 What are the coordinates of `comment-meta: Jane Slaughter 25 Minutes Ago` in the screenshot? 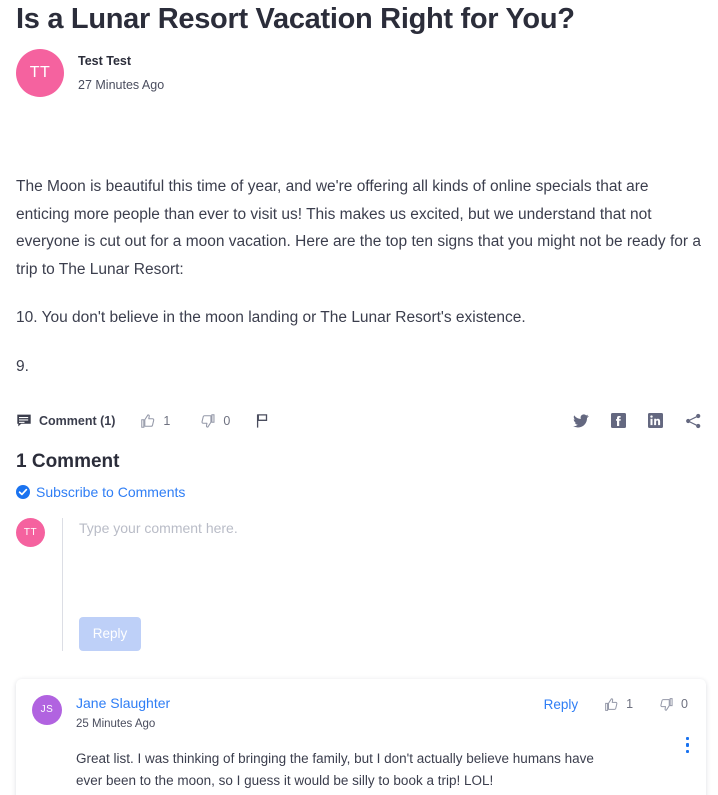 It's located at (123, 713).